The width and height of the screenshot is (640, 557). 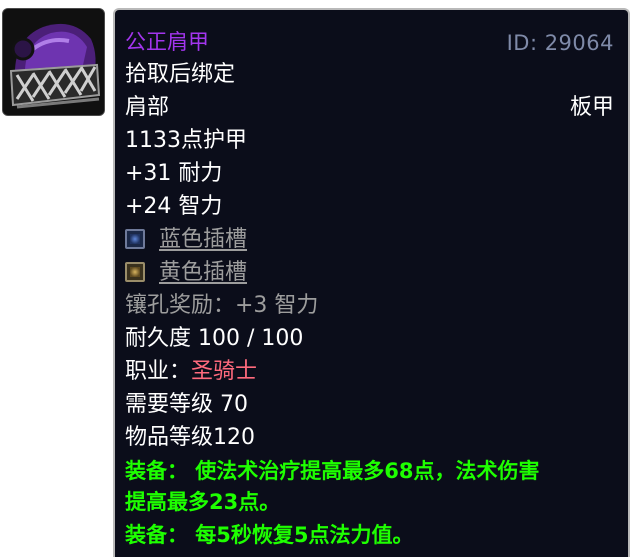 I want to click on socket-bonus: 镶孔奖励：+3 智力, so click(x=222, y=305).